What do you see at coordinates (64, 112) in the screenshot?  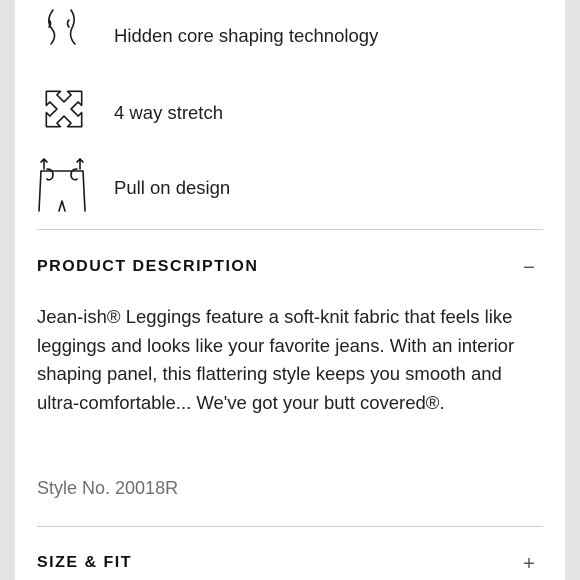 I see `four-way-arrows-icon` at bounding box center [64, 112].